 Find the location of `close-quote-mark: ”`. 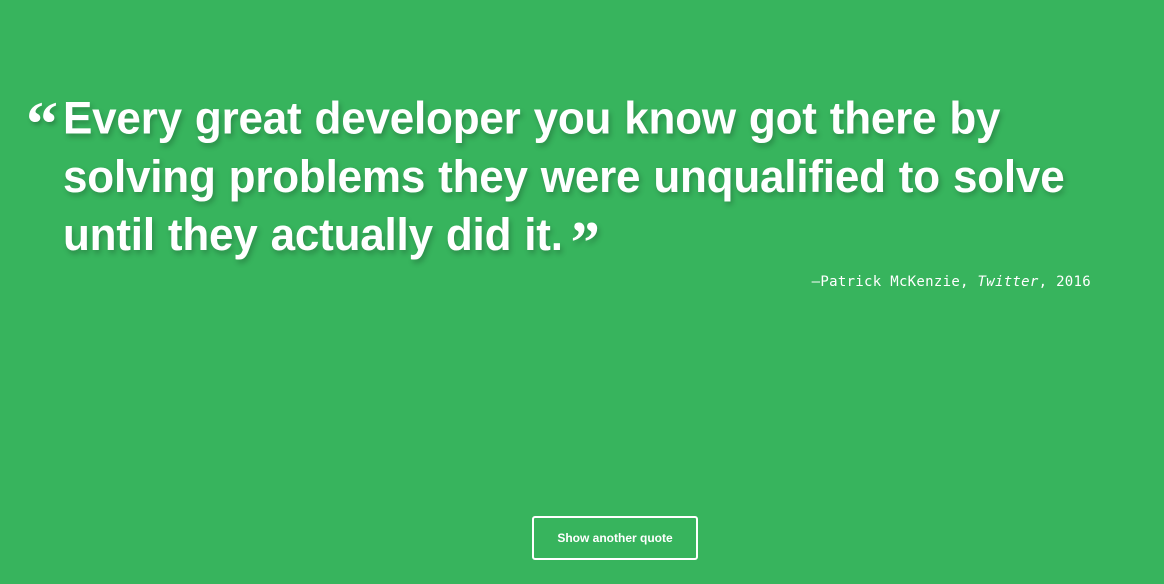

close-quote-mark: ” is located at coordinates (585, 242).